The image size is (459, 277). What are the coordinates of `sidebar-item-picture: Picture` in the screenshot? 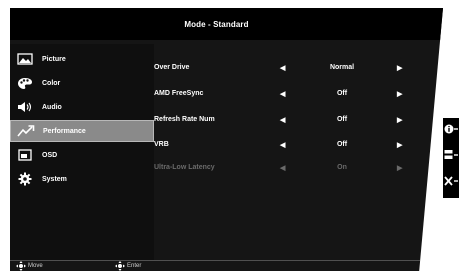 It's located at (82, 59).